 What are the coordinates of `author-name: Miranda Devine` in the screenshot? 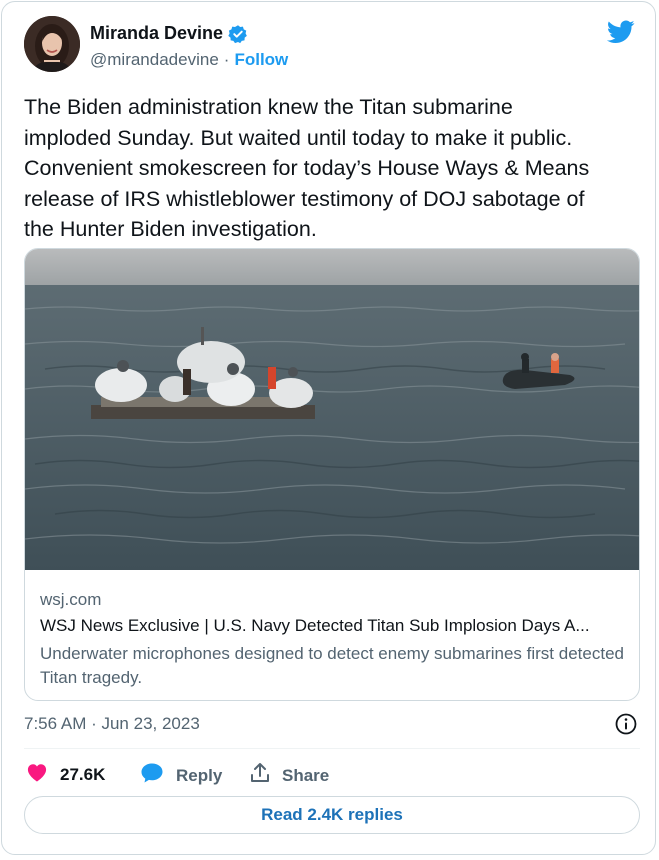 It's located at (156, 33).